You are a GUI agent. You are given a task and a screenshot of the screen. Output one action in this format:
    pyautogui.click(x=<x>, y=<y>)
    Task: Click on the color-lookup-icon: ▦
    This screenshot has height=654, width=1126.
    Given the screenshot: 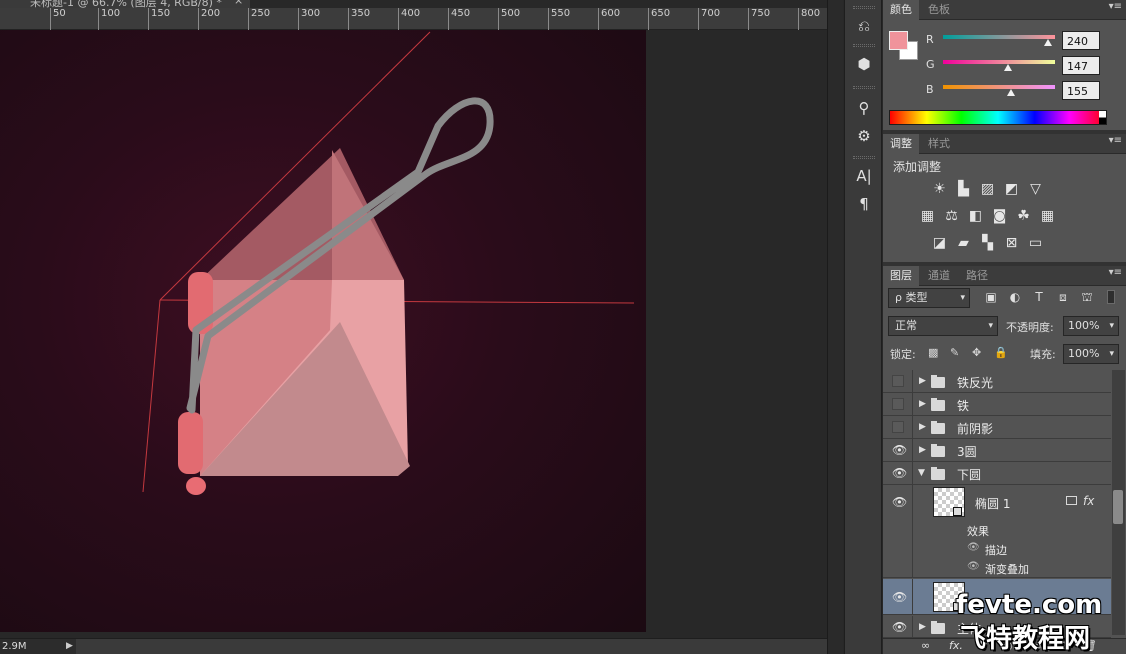 What is the action you would take?
    pyautogui.click(x=1047, y=216)
    